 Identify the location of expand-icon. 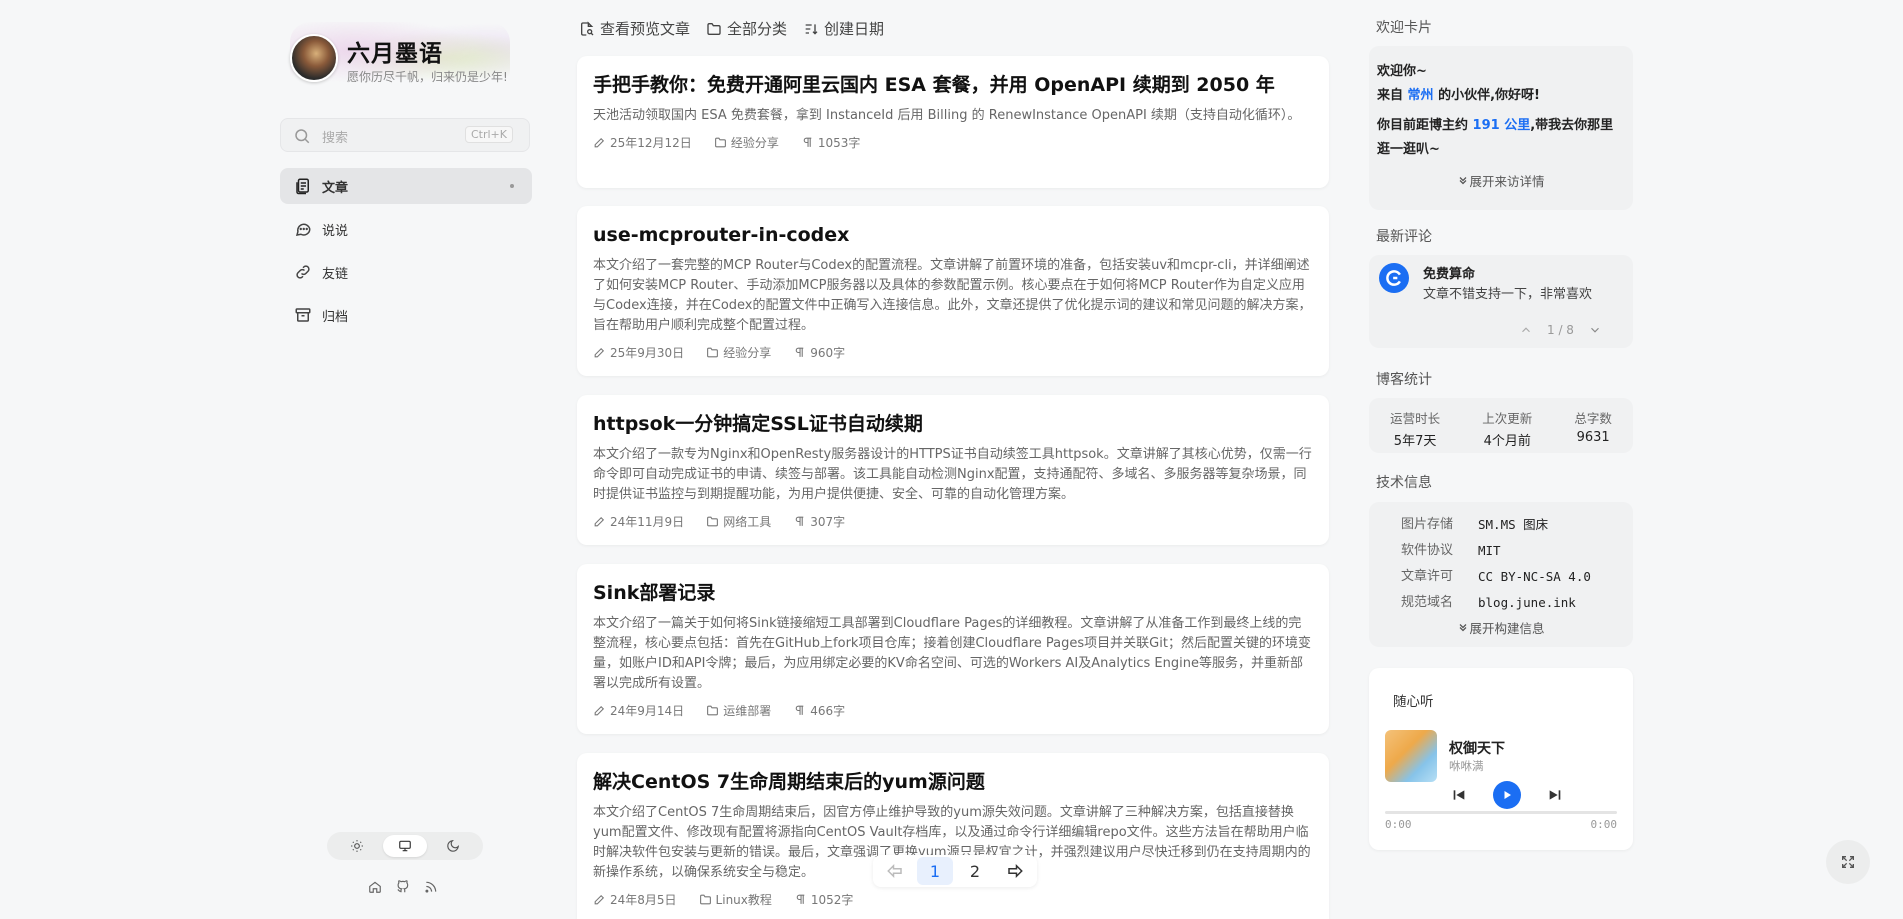
(1848, 862).